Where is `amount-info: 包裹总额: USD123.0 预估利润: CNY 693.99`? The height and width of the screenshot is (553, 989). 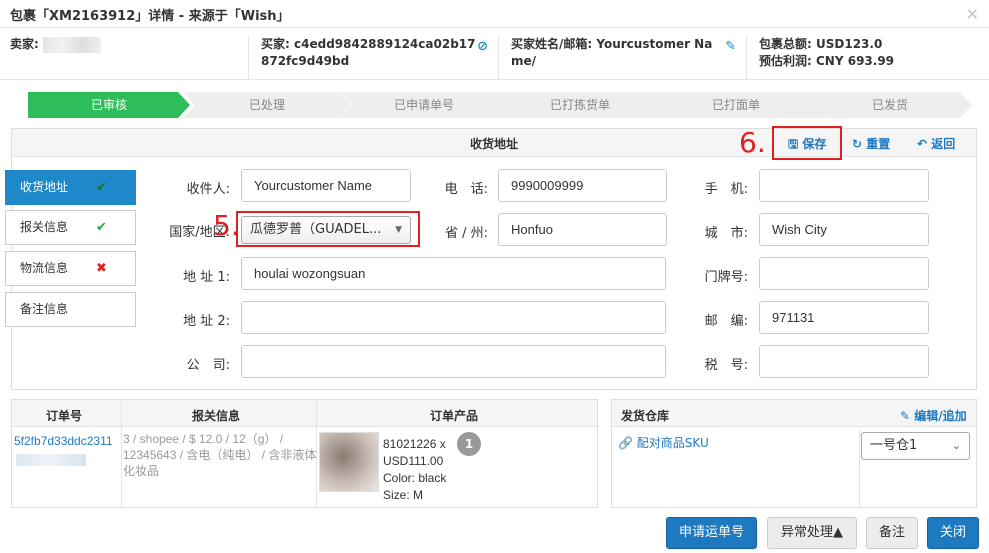 amount-info: 包裹总额: USD123.0 预估利润: CNY 693.99 is located at coordinates (867, 58).